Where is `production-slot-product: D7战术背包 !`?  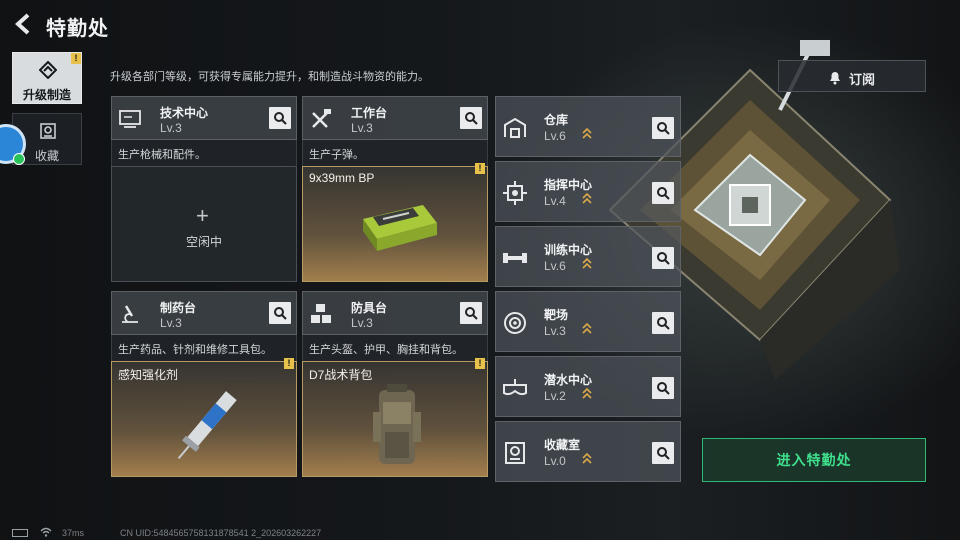
production-slot-product: D7战术背包 ! is located at coordinates (395, 417).